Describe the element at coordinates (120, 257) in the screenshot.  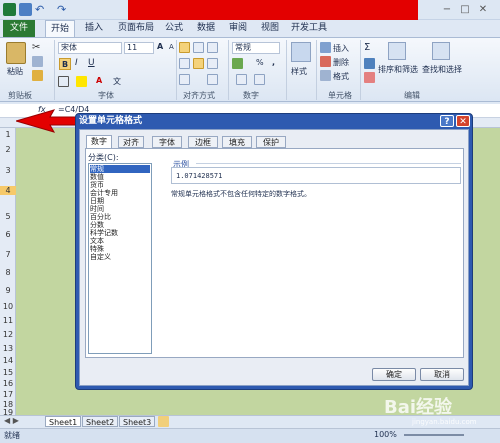
I see `category-item: 自定义` at that location.